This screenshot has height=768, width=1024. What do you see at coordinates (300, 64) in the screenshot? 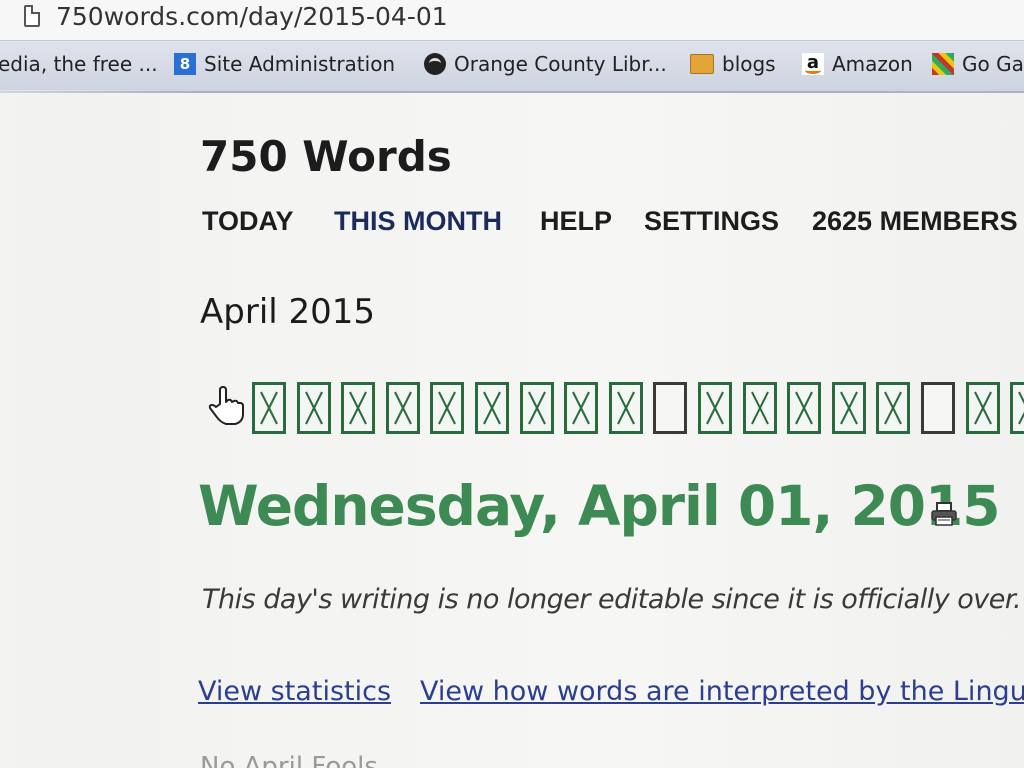
I see `bookmark-label: Site Administration` at bounding box center [300, 64].